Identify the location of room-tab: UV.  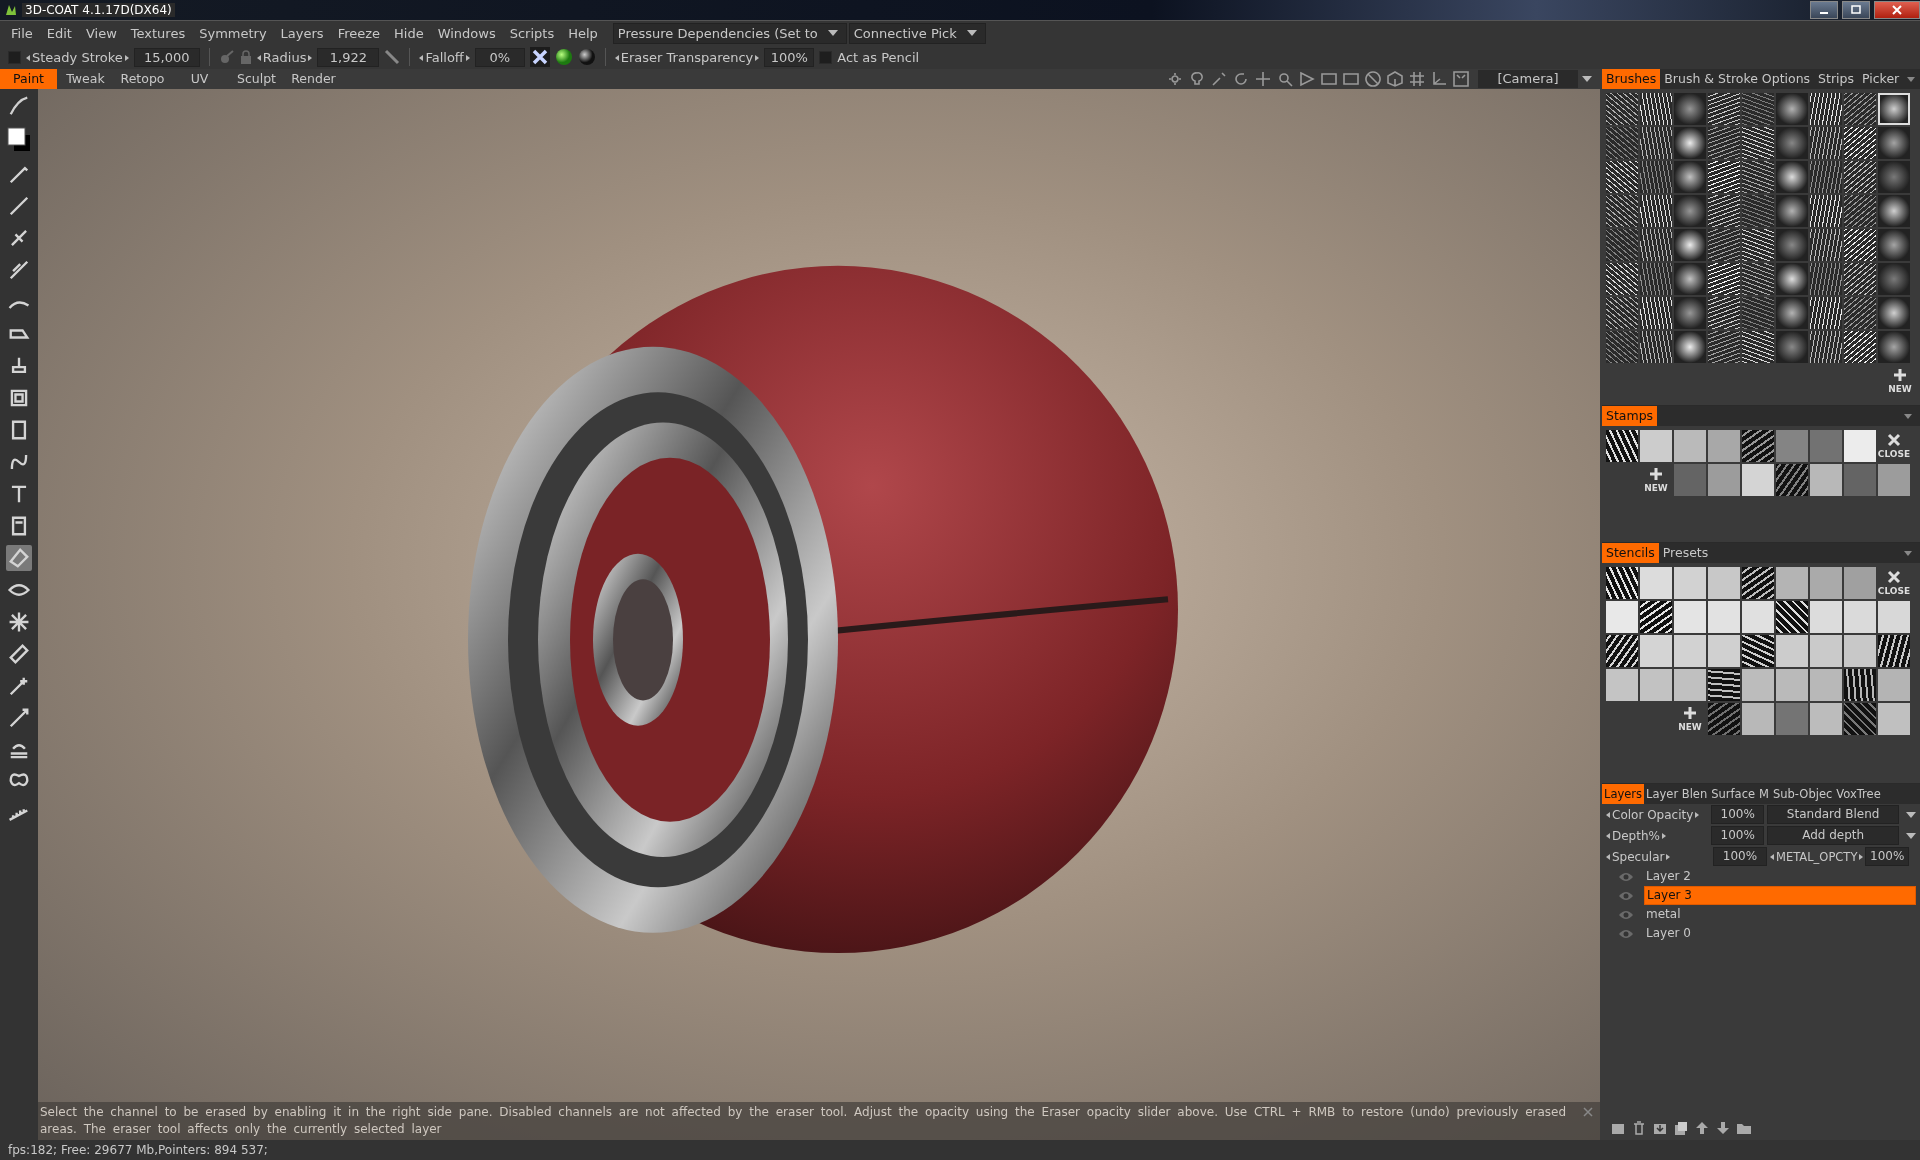
(199, 79).